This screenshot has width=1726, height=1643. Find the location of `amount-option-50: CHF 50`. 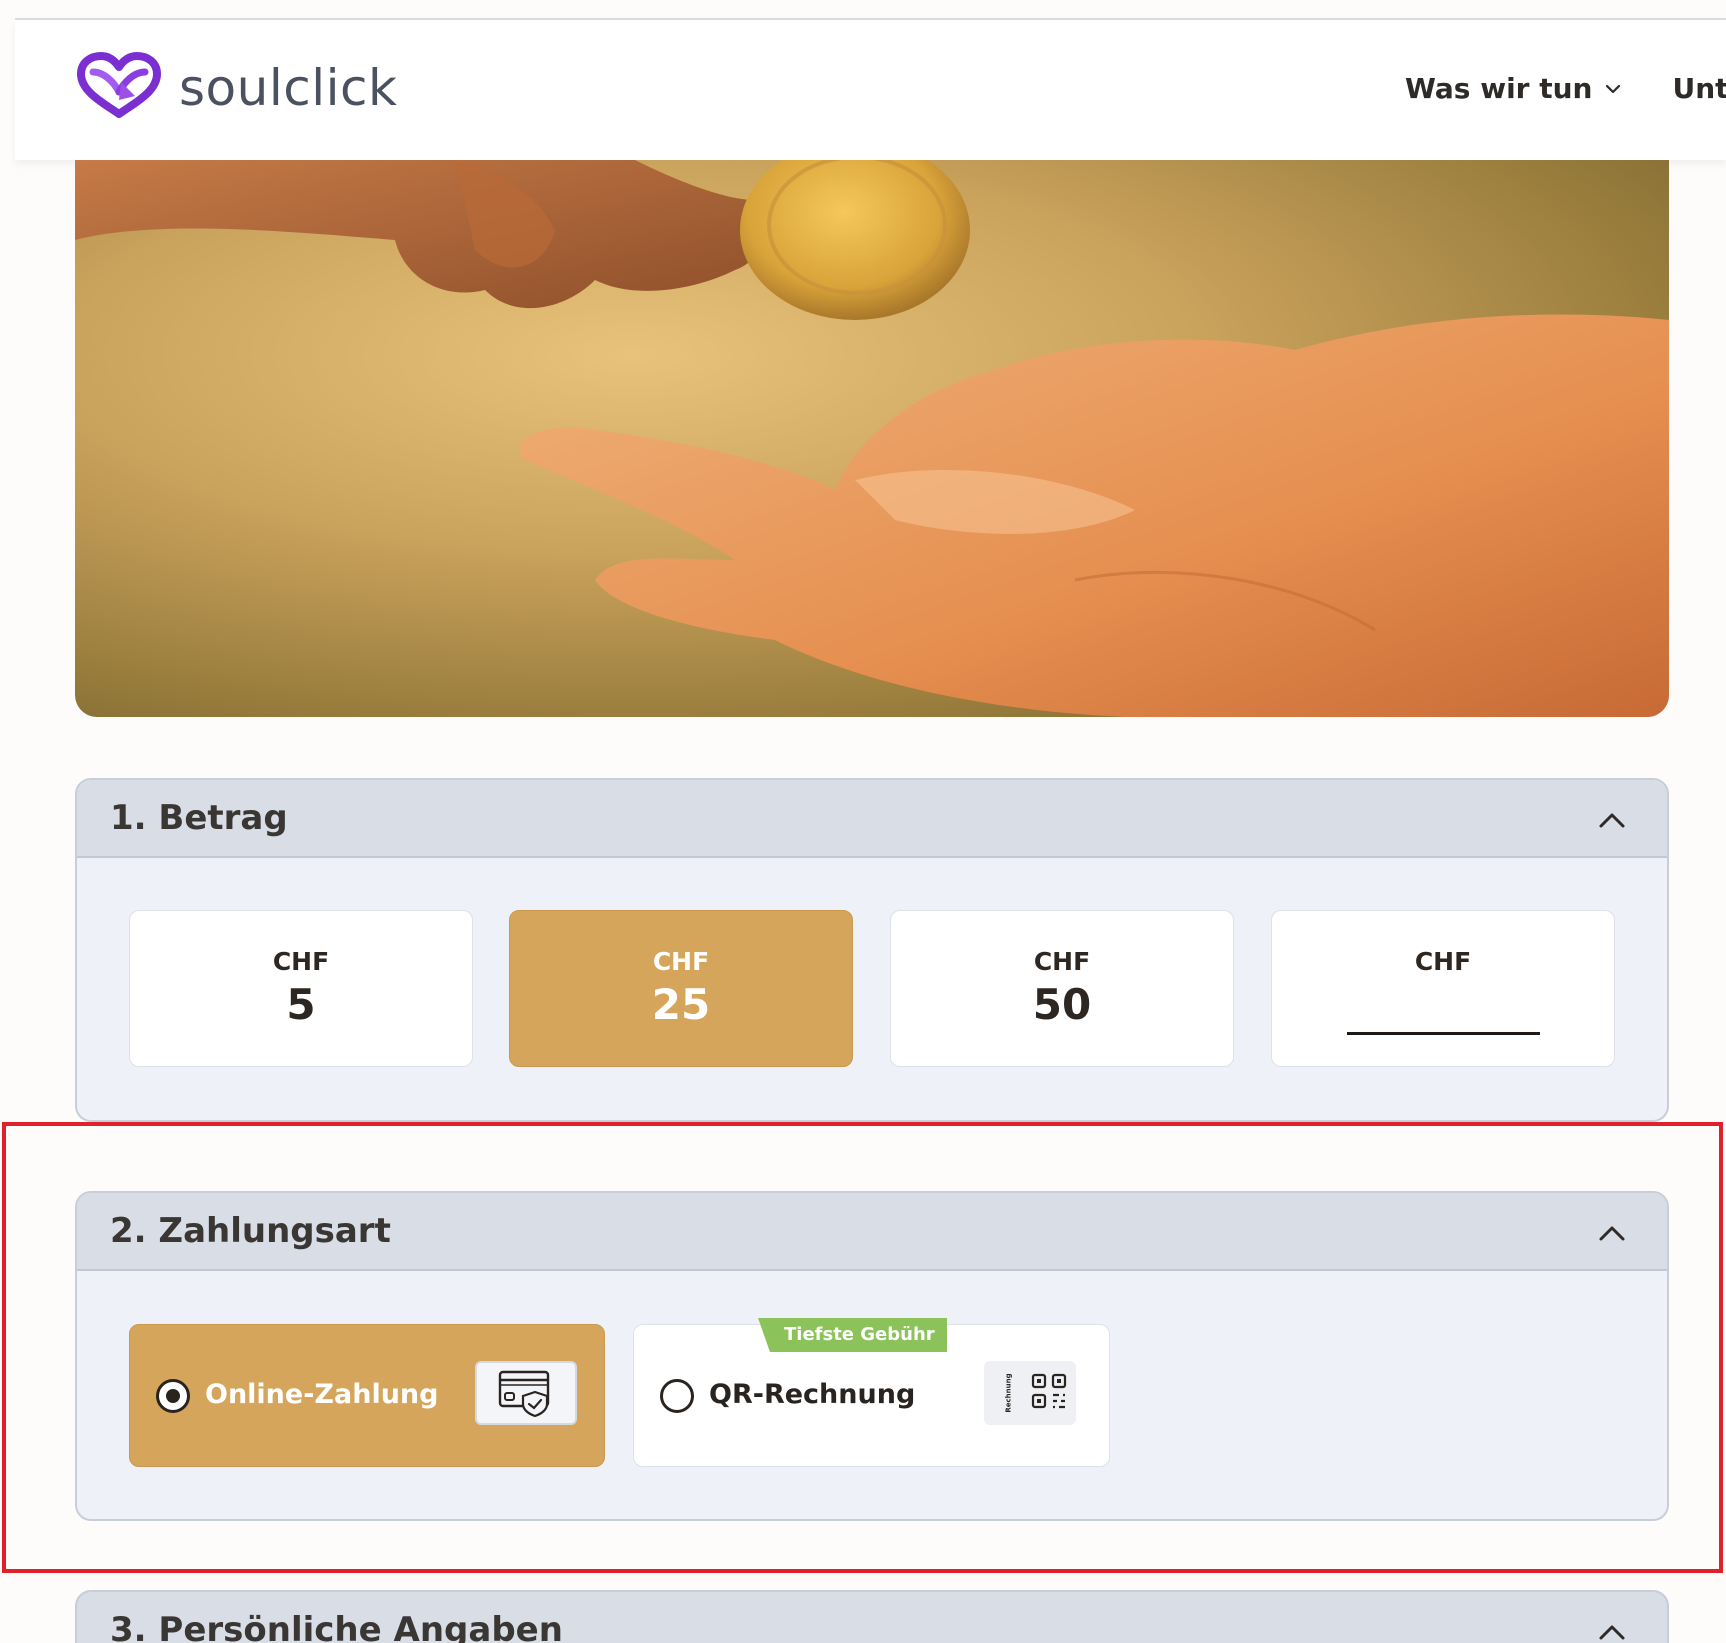

amount-option-50: CHF 50 is located at coordinates (1062, 988).